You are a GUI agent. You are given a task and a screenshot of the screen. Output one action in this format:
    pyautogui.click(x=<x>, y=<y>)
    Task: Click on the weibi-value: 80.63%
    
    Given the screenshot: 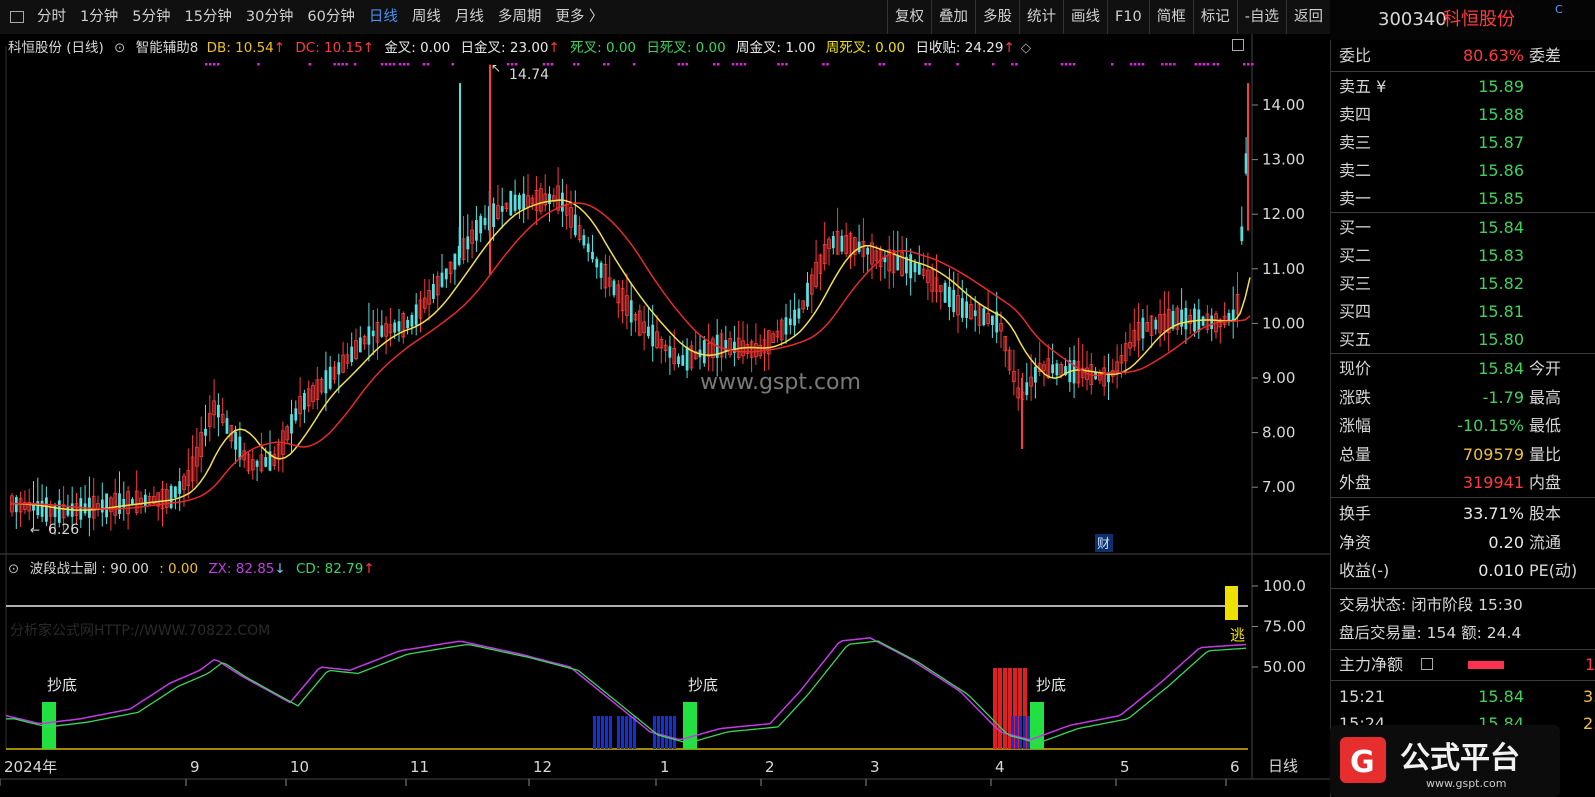 What is the action you would take?
    pyautogui.click(x=1493, y=55)
    